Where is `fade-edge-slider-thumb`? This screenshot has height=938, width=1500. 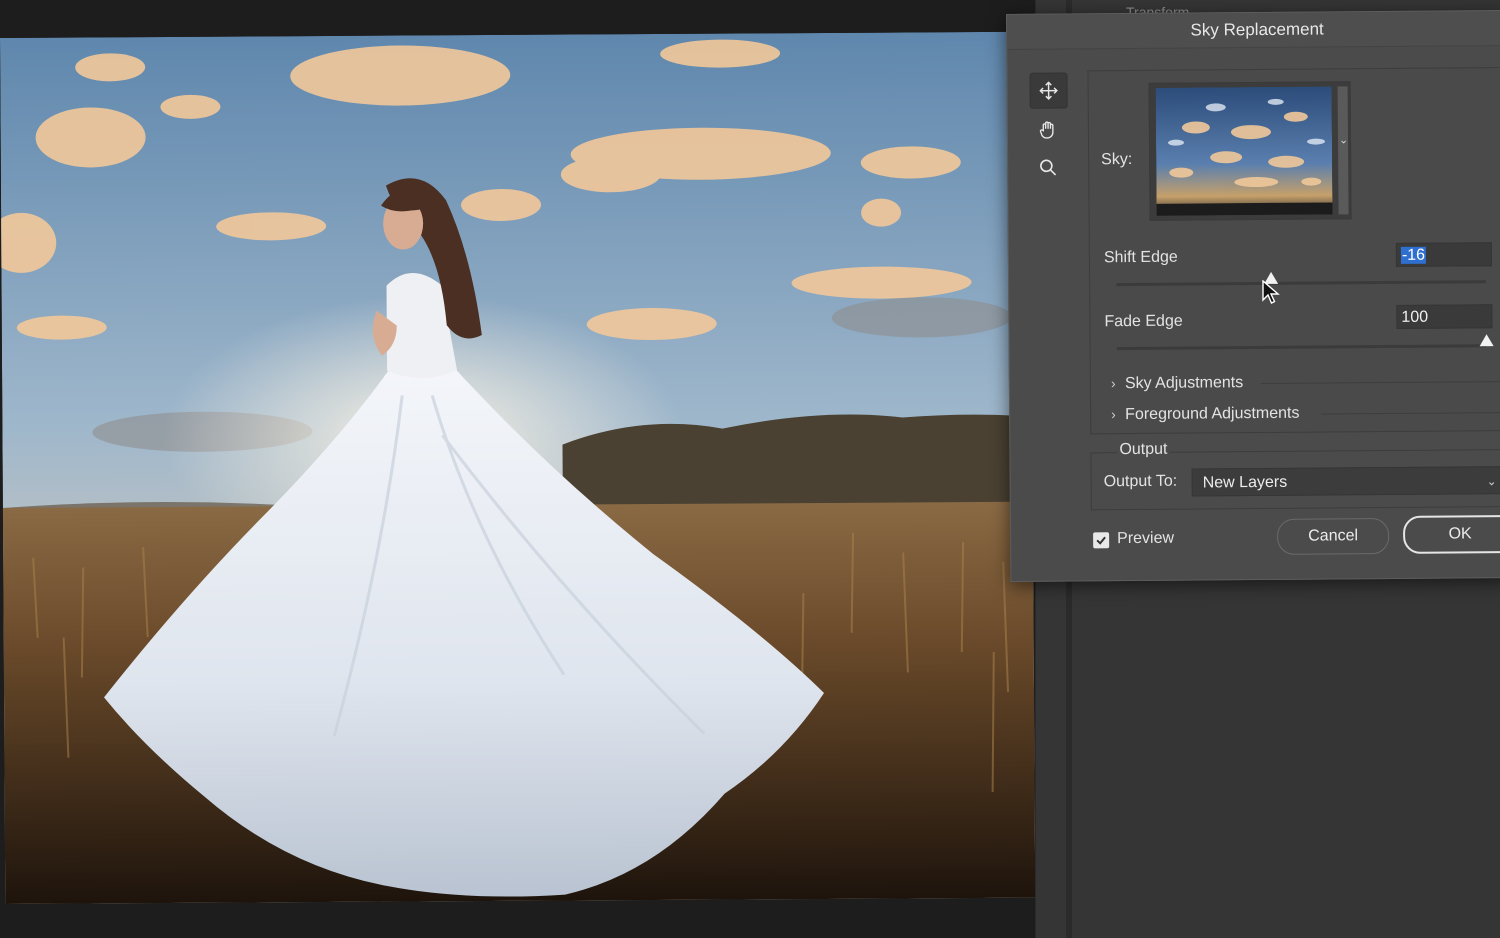
fade-edge-slider-thumb is located at coordinates (1486, 340).